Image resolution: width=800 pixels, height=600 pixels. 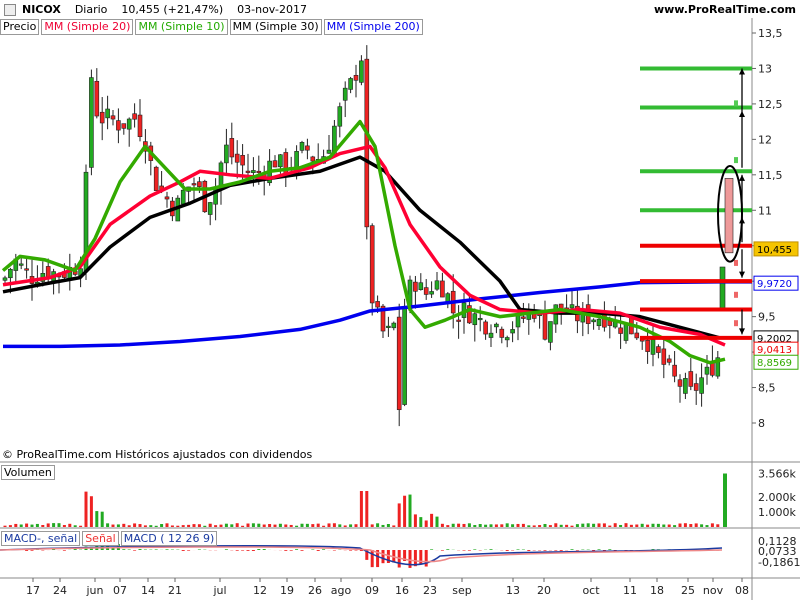 I want to click on price-label-text: 8,8569, so click(x=774, y=363).